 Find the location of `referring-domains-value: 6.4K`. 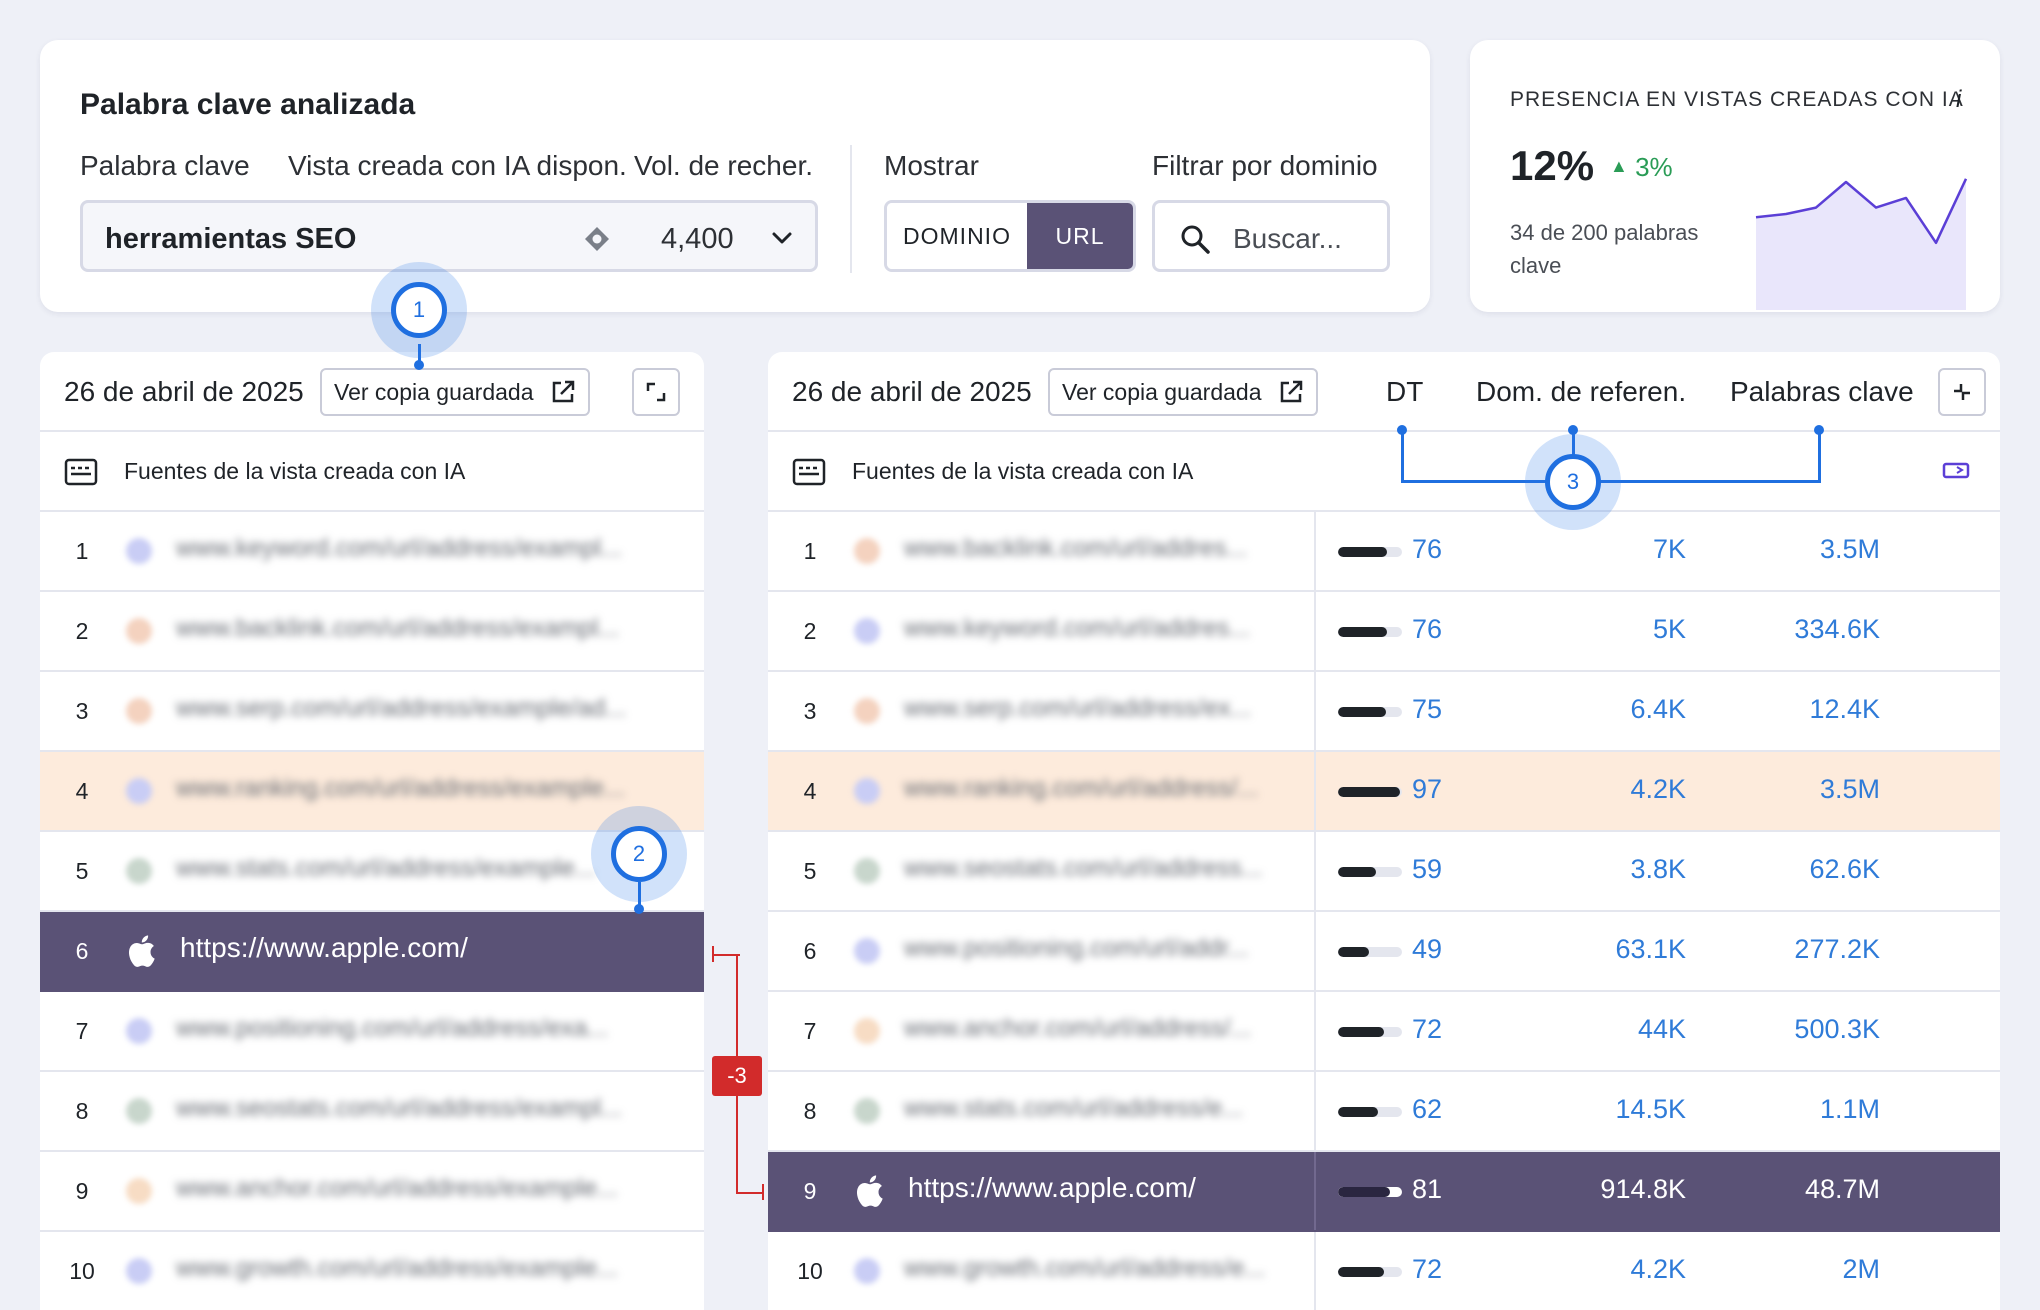

referring-domains-value: 6.4K is located at coordinates (1658, 709).